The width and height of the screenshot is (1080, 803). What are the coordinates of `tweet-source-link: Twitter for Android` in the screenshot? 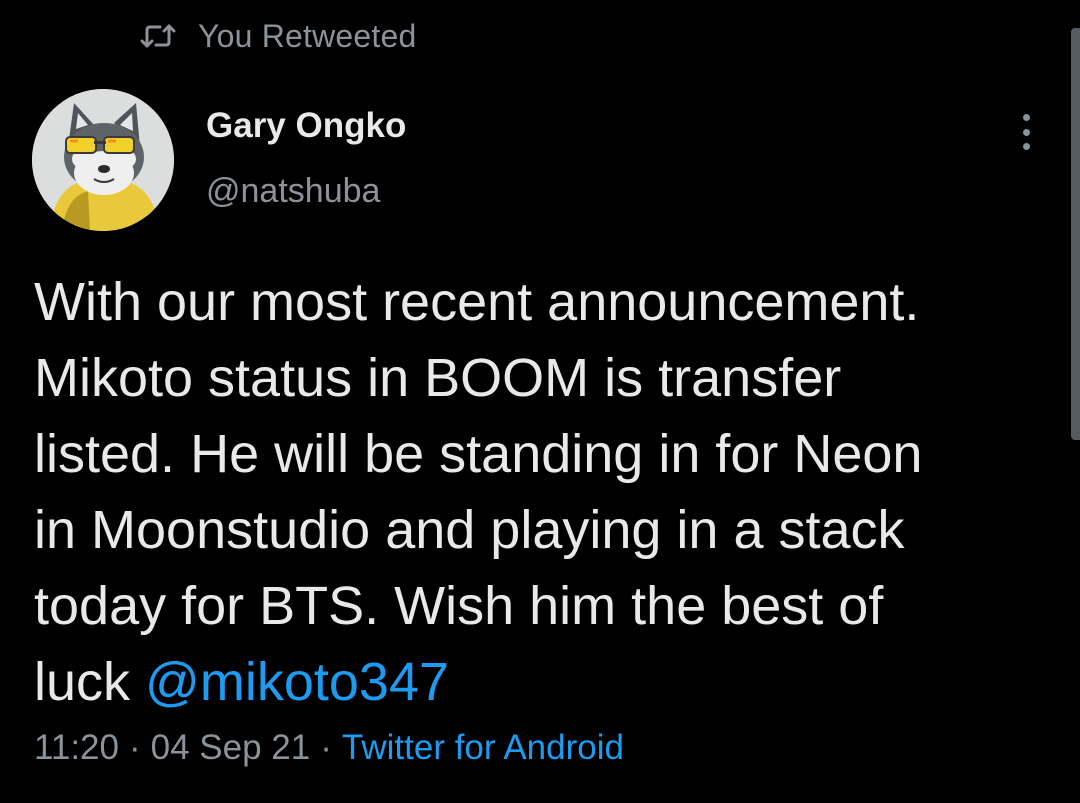 It's located at (483, 747).